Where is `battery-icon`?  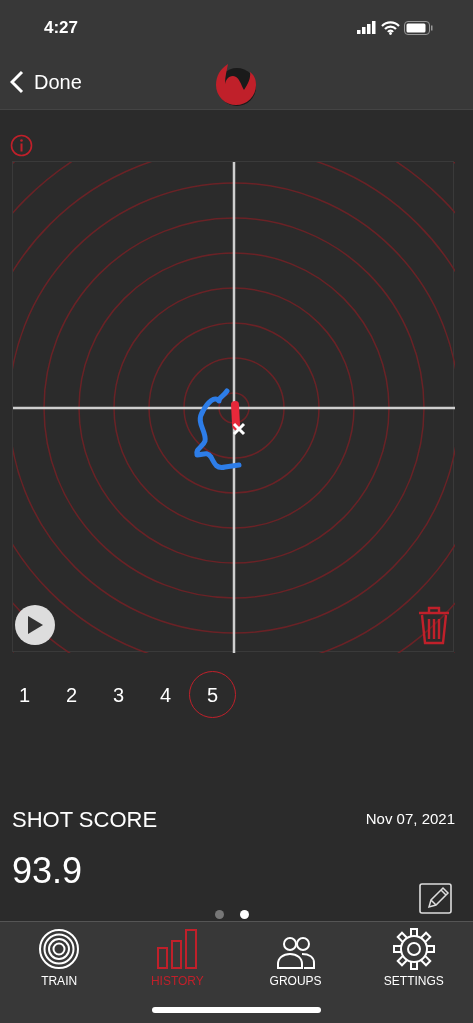 battery-icon is located at coordinates (418, 27).